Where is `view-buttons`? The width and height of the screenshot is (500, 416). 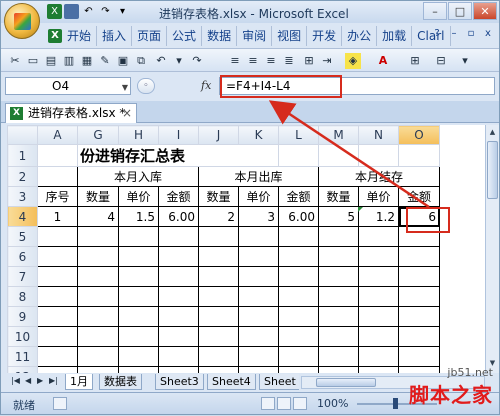 view-buttons is located at coordinates (284, 403).